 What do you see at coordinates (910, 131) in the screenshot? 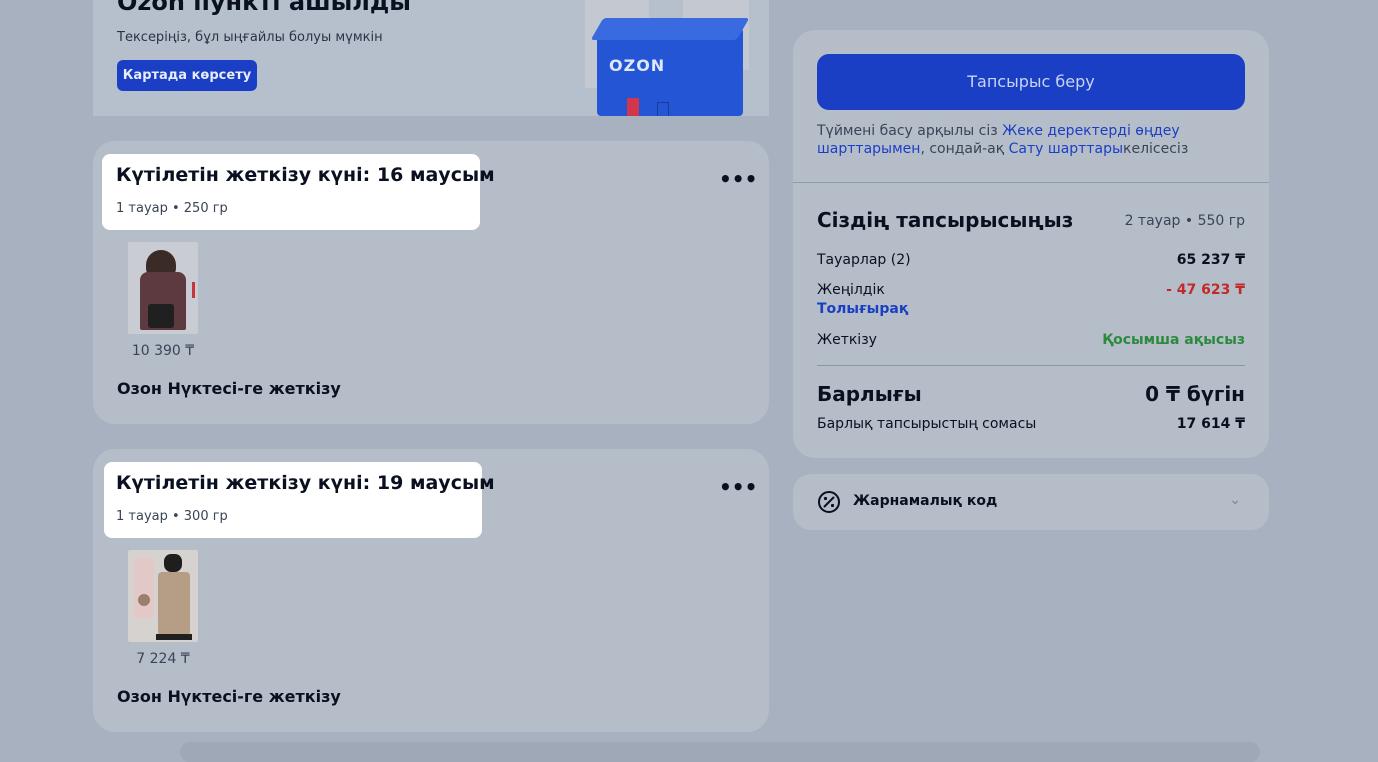
I see `terms-prefix: Түймені басу арқылы сіз` at bounding box center [910, 131].